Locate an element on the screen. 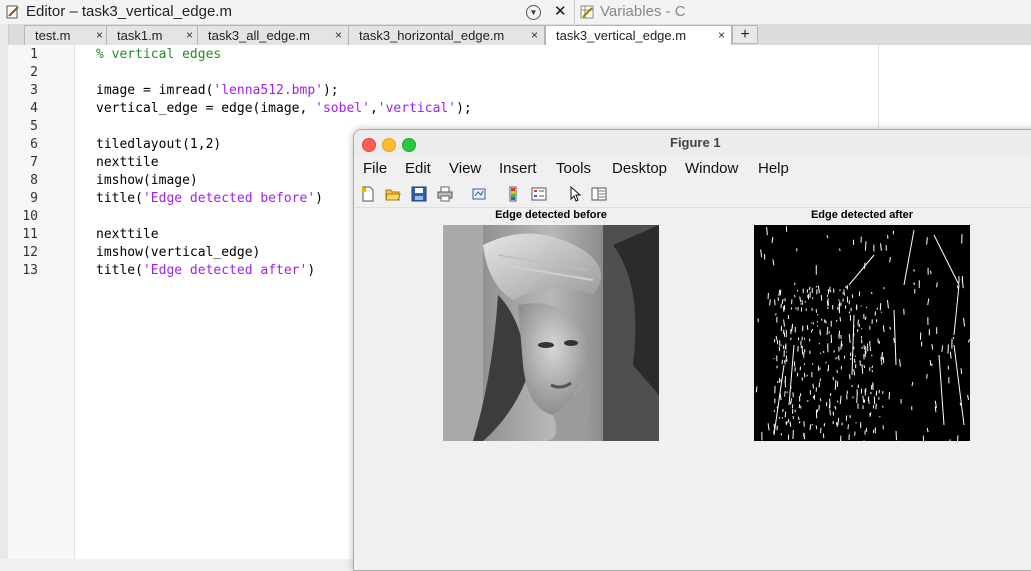  code-line: imshow(vertical_edge) is located at coordinates (178, 252).